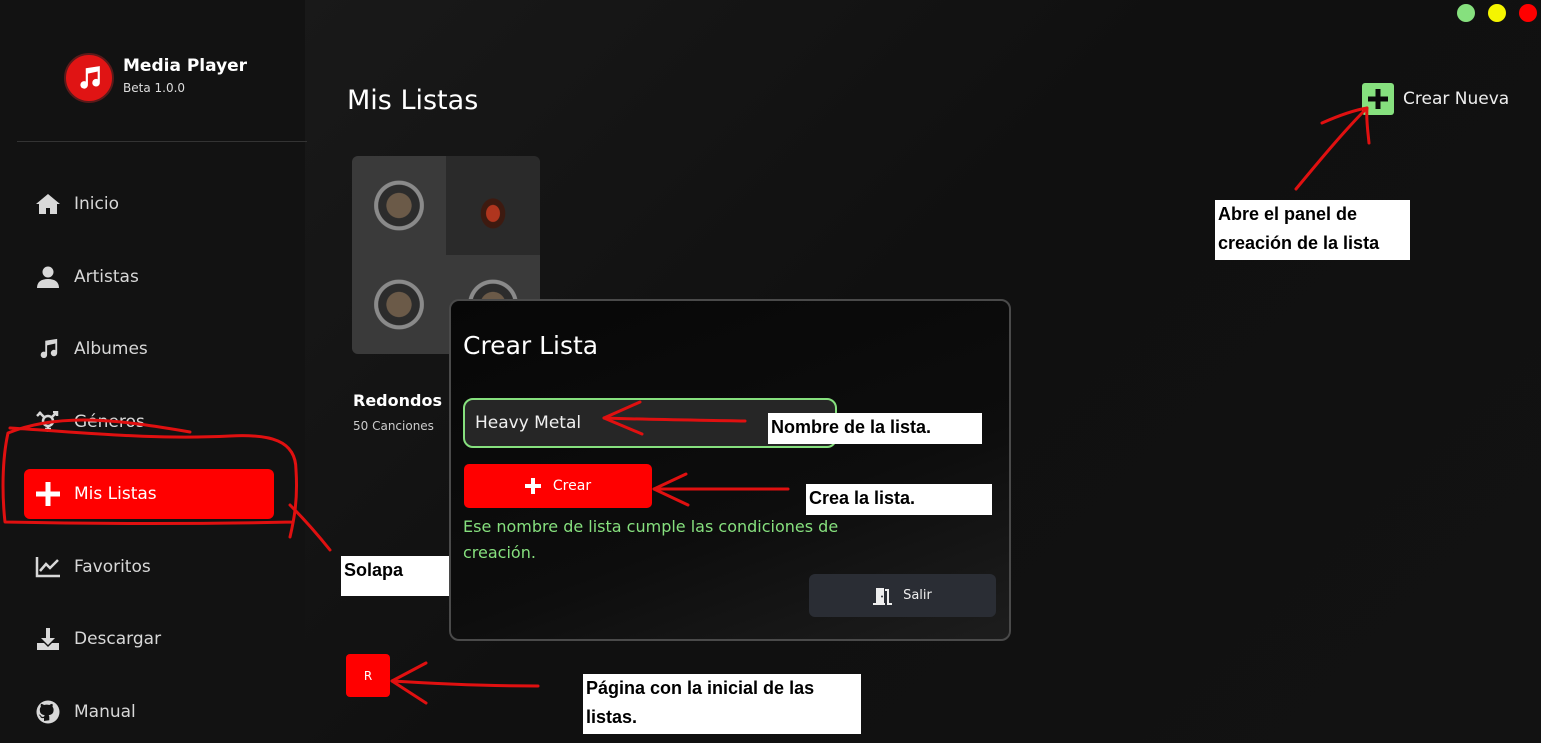  What do you see at coordinates (368, 675) in the screenshot?
I see `pagination-button: R` at bounding box center [368, 675].